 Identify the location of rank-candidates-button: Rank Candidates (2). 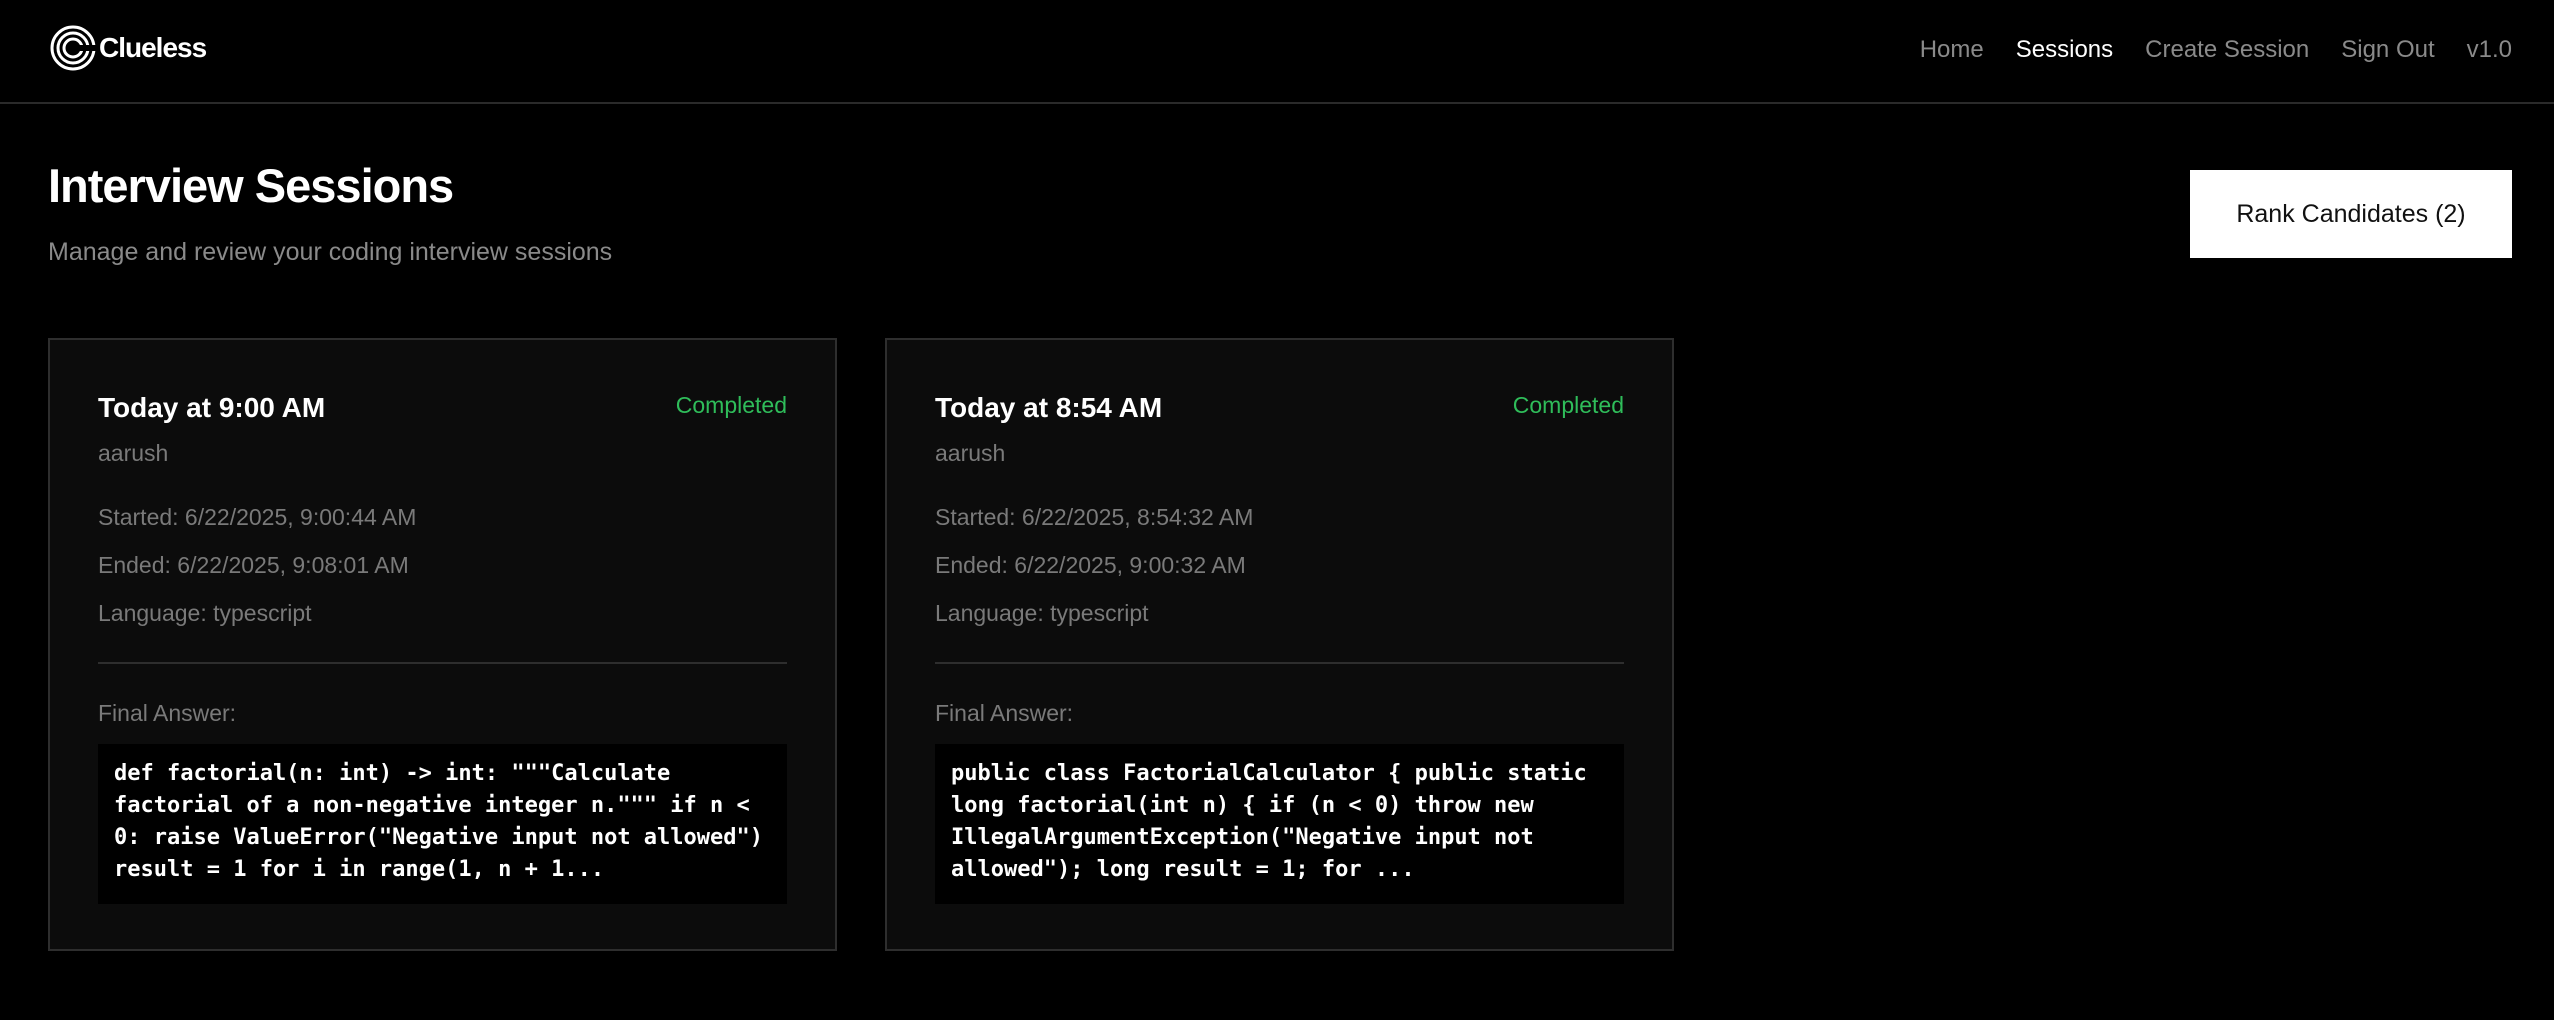
(2351, 214).